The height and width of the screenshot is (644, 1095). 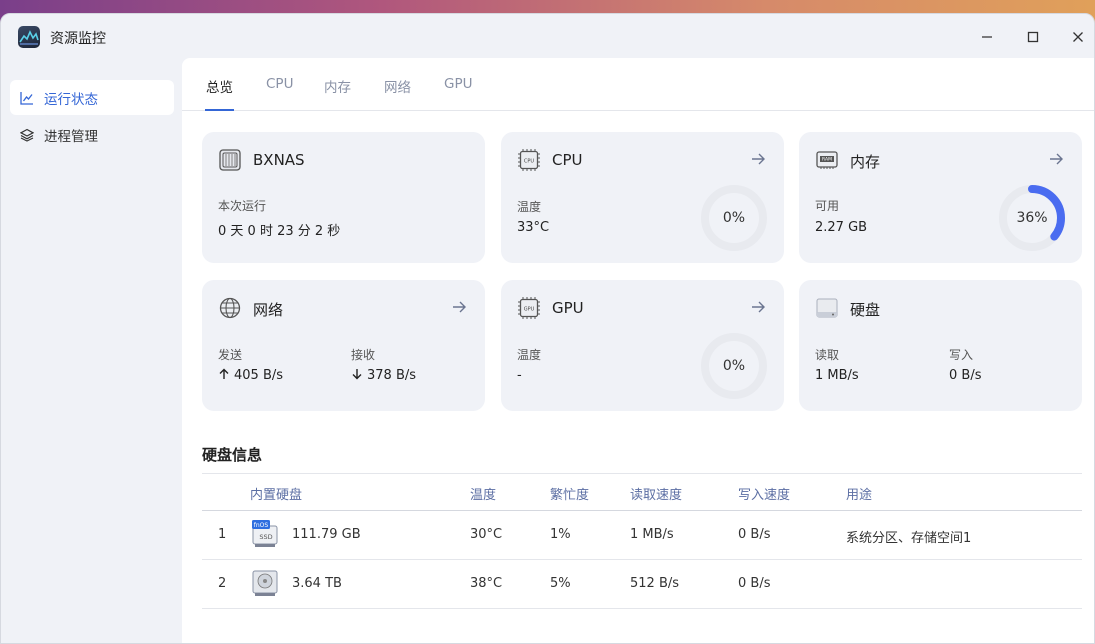 What do you see at coordinates (940, 197) in the screenshot?
I see `memory-card: RAM 内存 可用 2.27 GB 36%` at bounding box center [940, 197].